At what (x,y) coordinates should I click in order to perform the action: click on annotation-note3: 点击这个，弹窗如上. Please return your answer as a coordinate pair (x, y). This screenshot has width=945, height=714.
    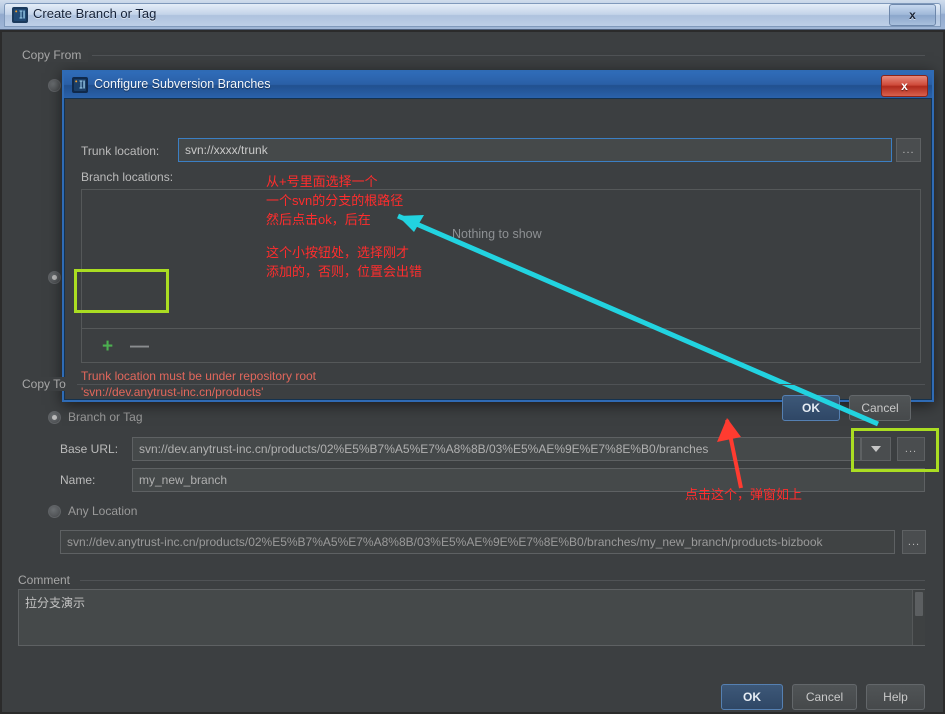
    Looking at the image, I should click on (744, 494).